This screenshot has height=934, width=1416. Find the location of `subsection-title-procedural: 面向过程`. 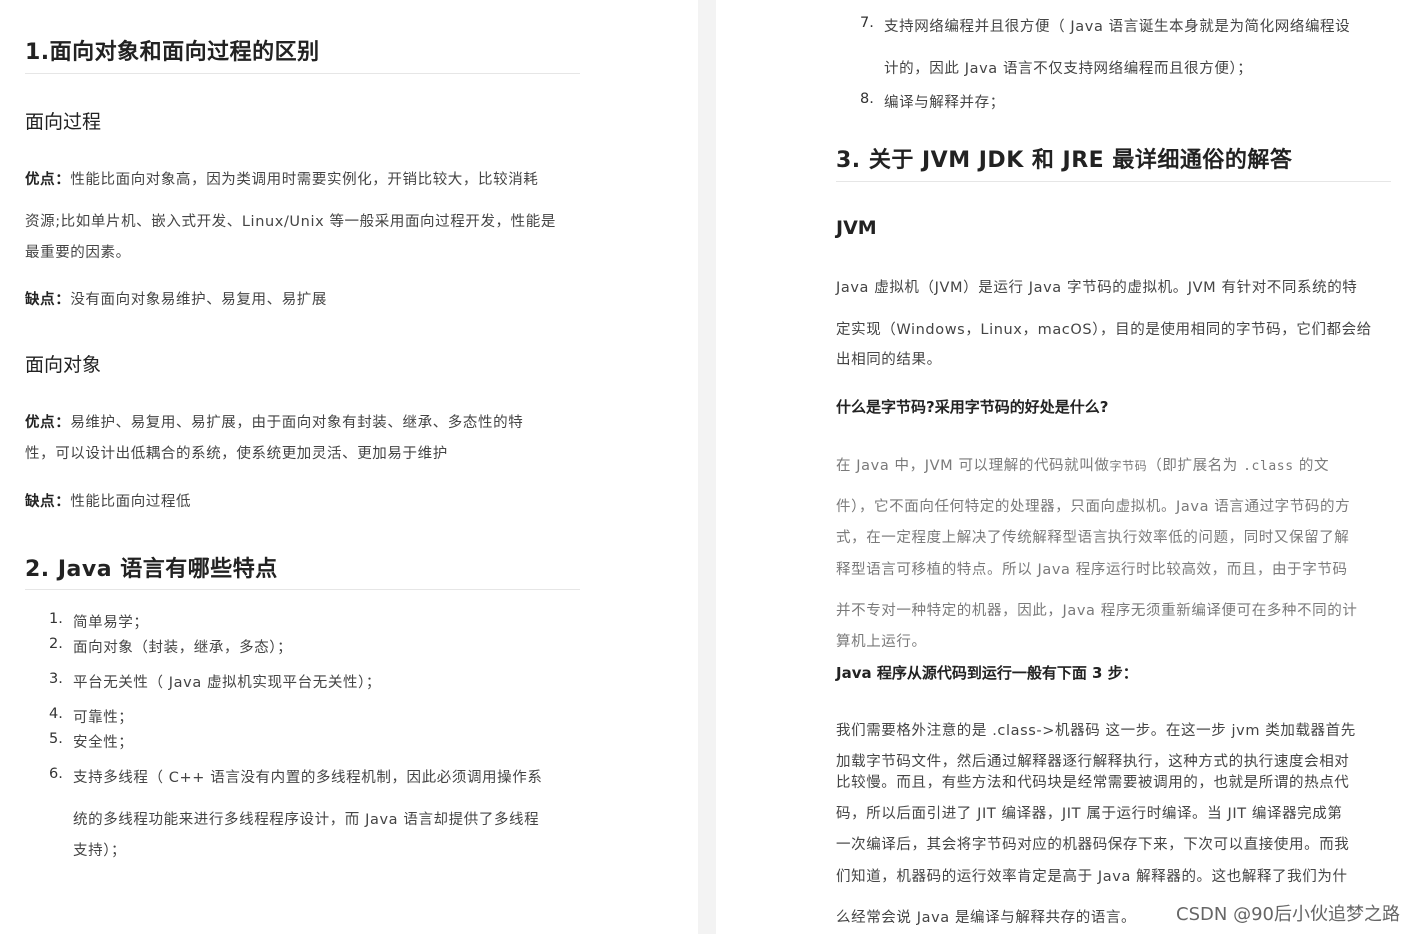

subsection-title-procedural: 面向过程 is located at coordinates (63, 122).